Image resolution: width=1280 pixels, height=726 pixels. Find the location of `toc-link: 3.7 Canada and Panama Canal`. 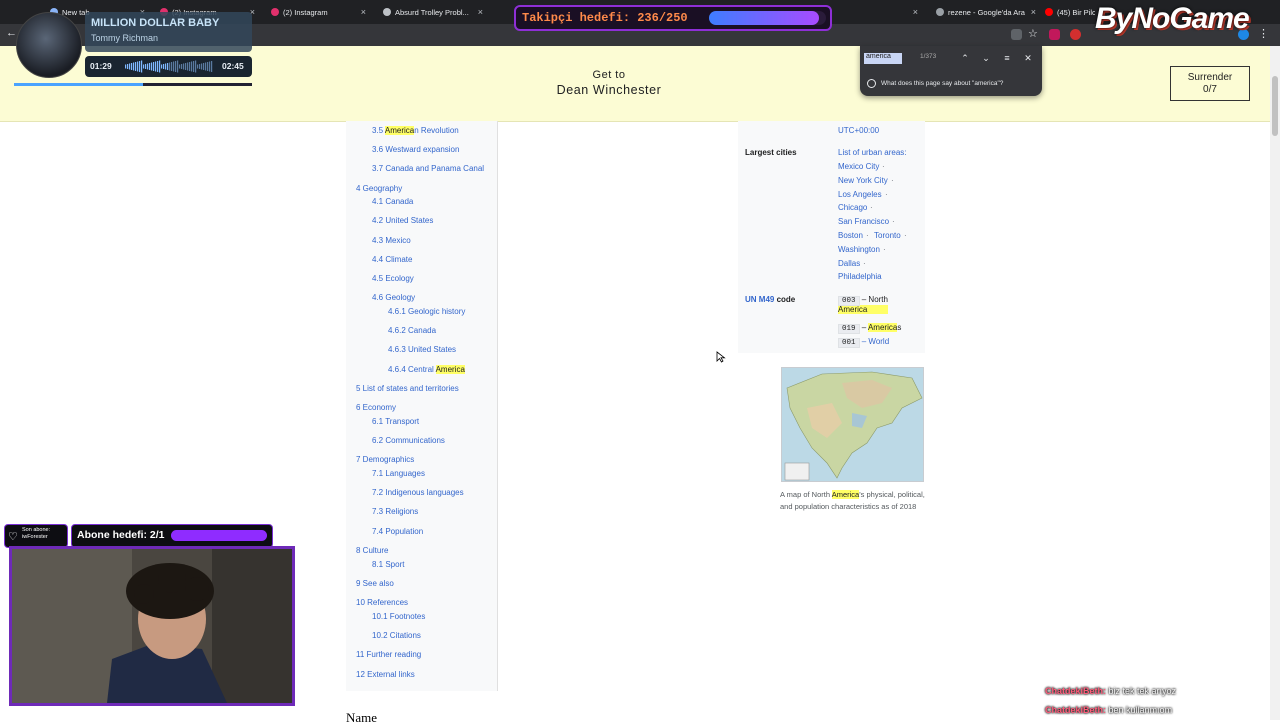

toc-link: 3.7 Canada and Panama Canal is located at coordinates (428, 168).